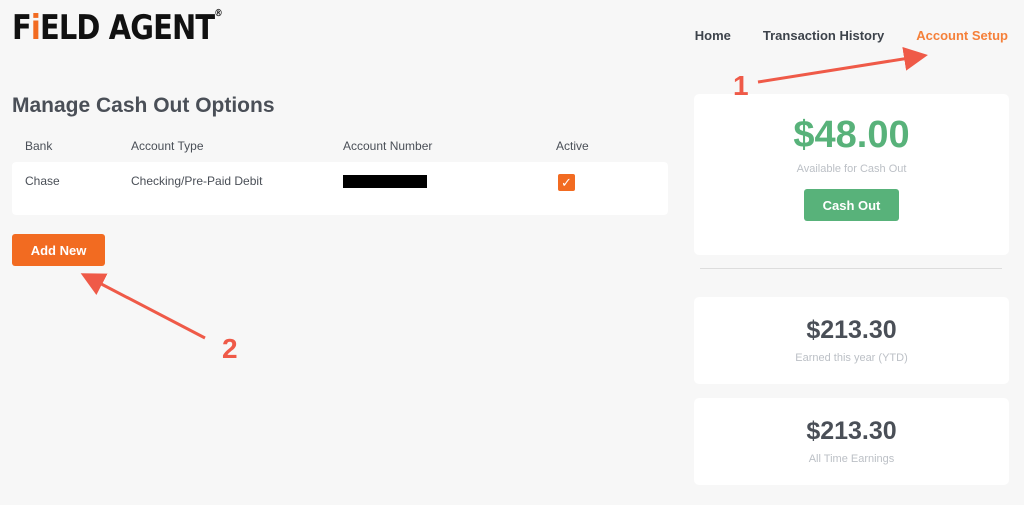  I want to click on logo-text: F, so click(22, 28).